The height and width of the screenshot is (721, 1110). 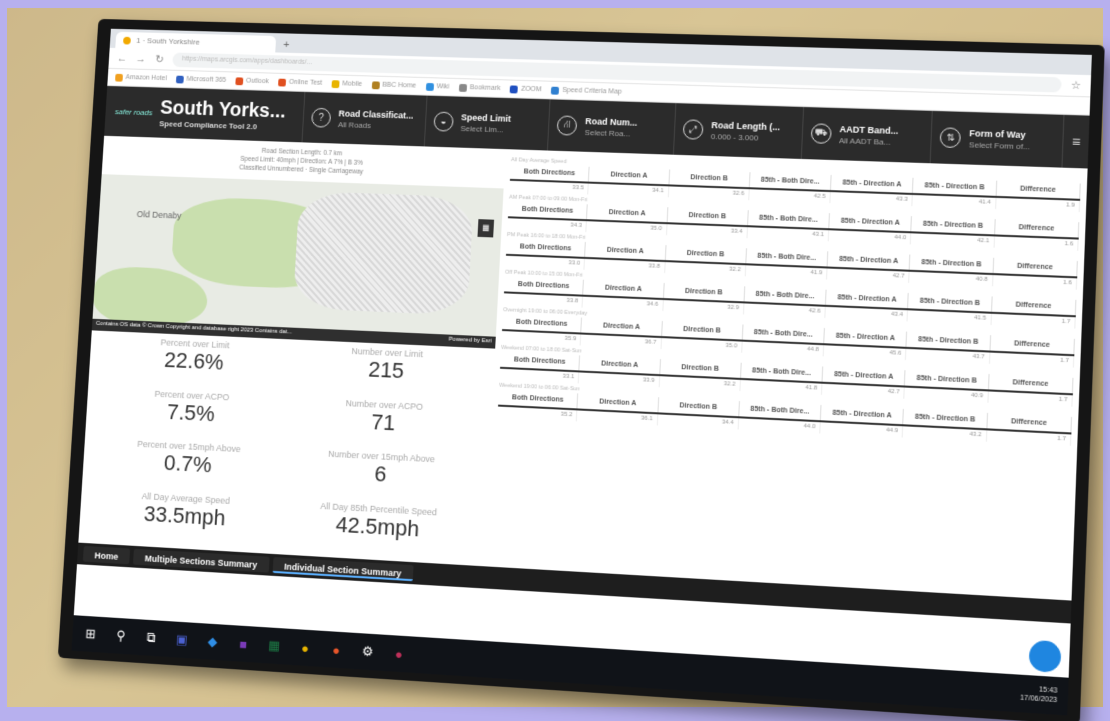 I want to click on bookmark-item: Wiki, so click(x=437, y=86).